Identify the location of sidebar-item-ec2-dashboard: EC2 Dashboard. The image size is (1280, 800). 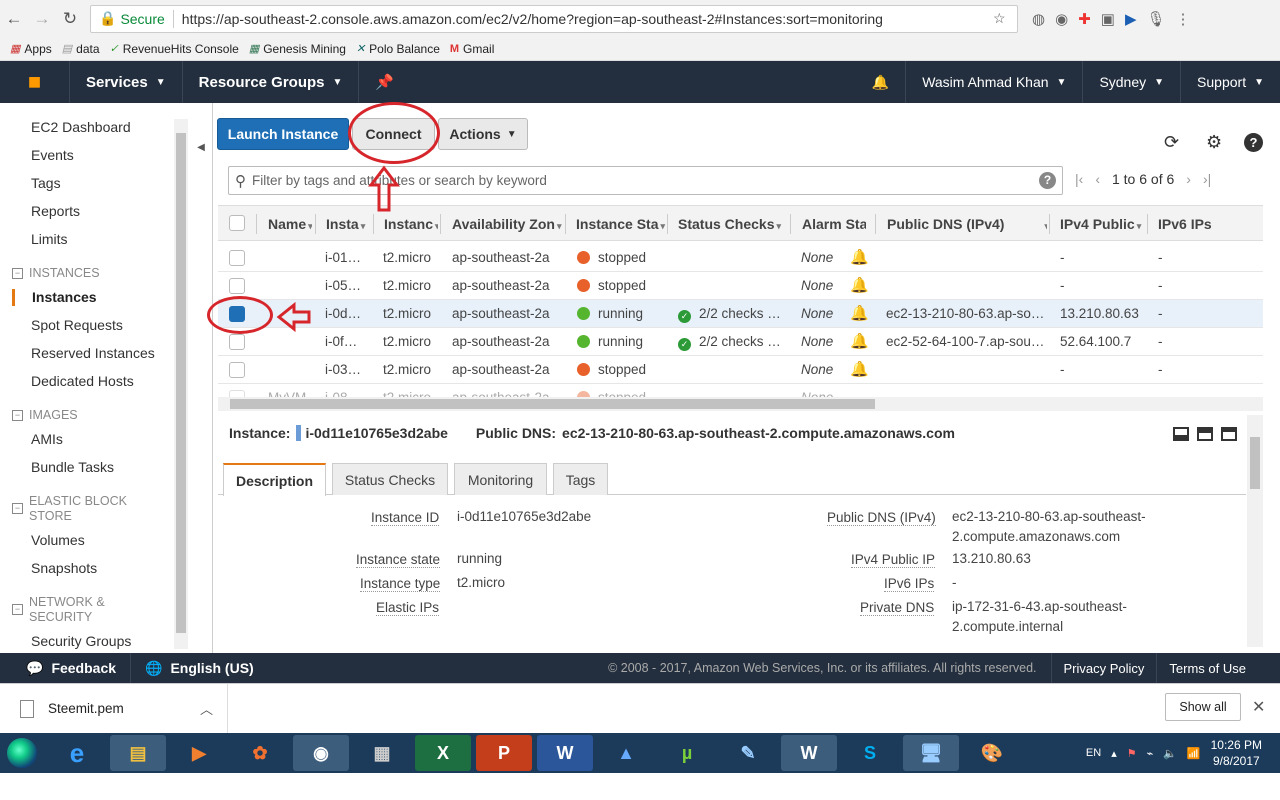
(81, 127).